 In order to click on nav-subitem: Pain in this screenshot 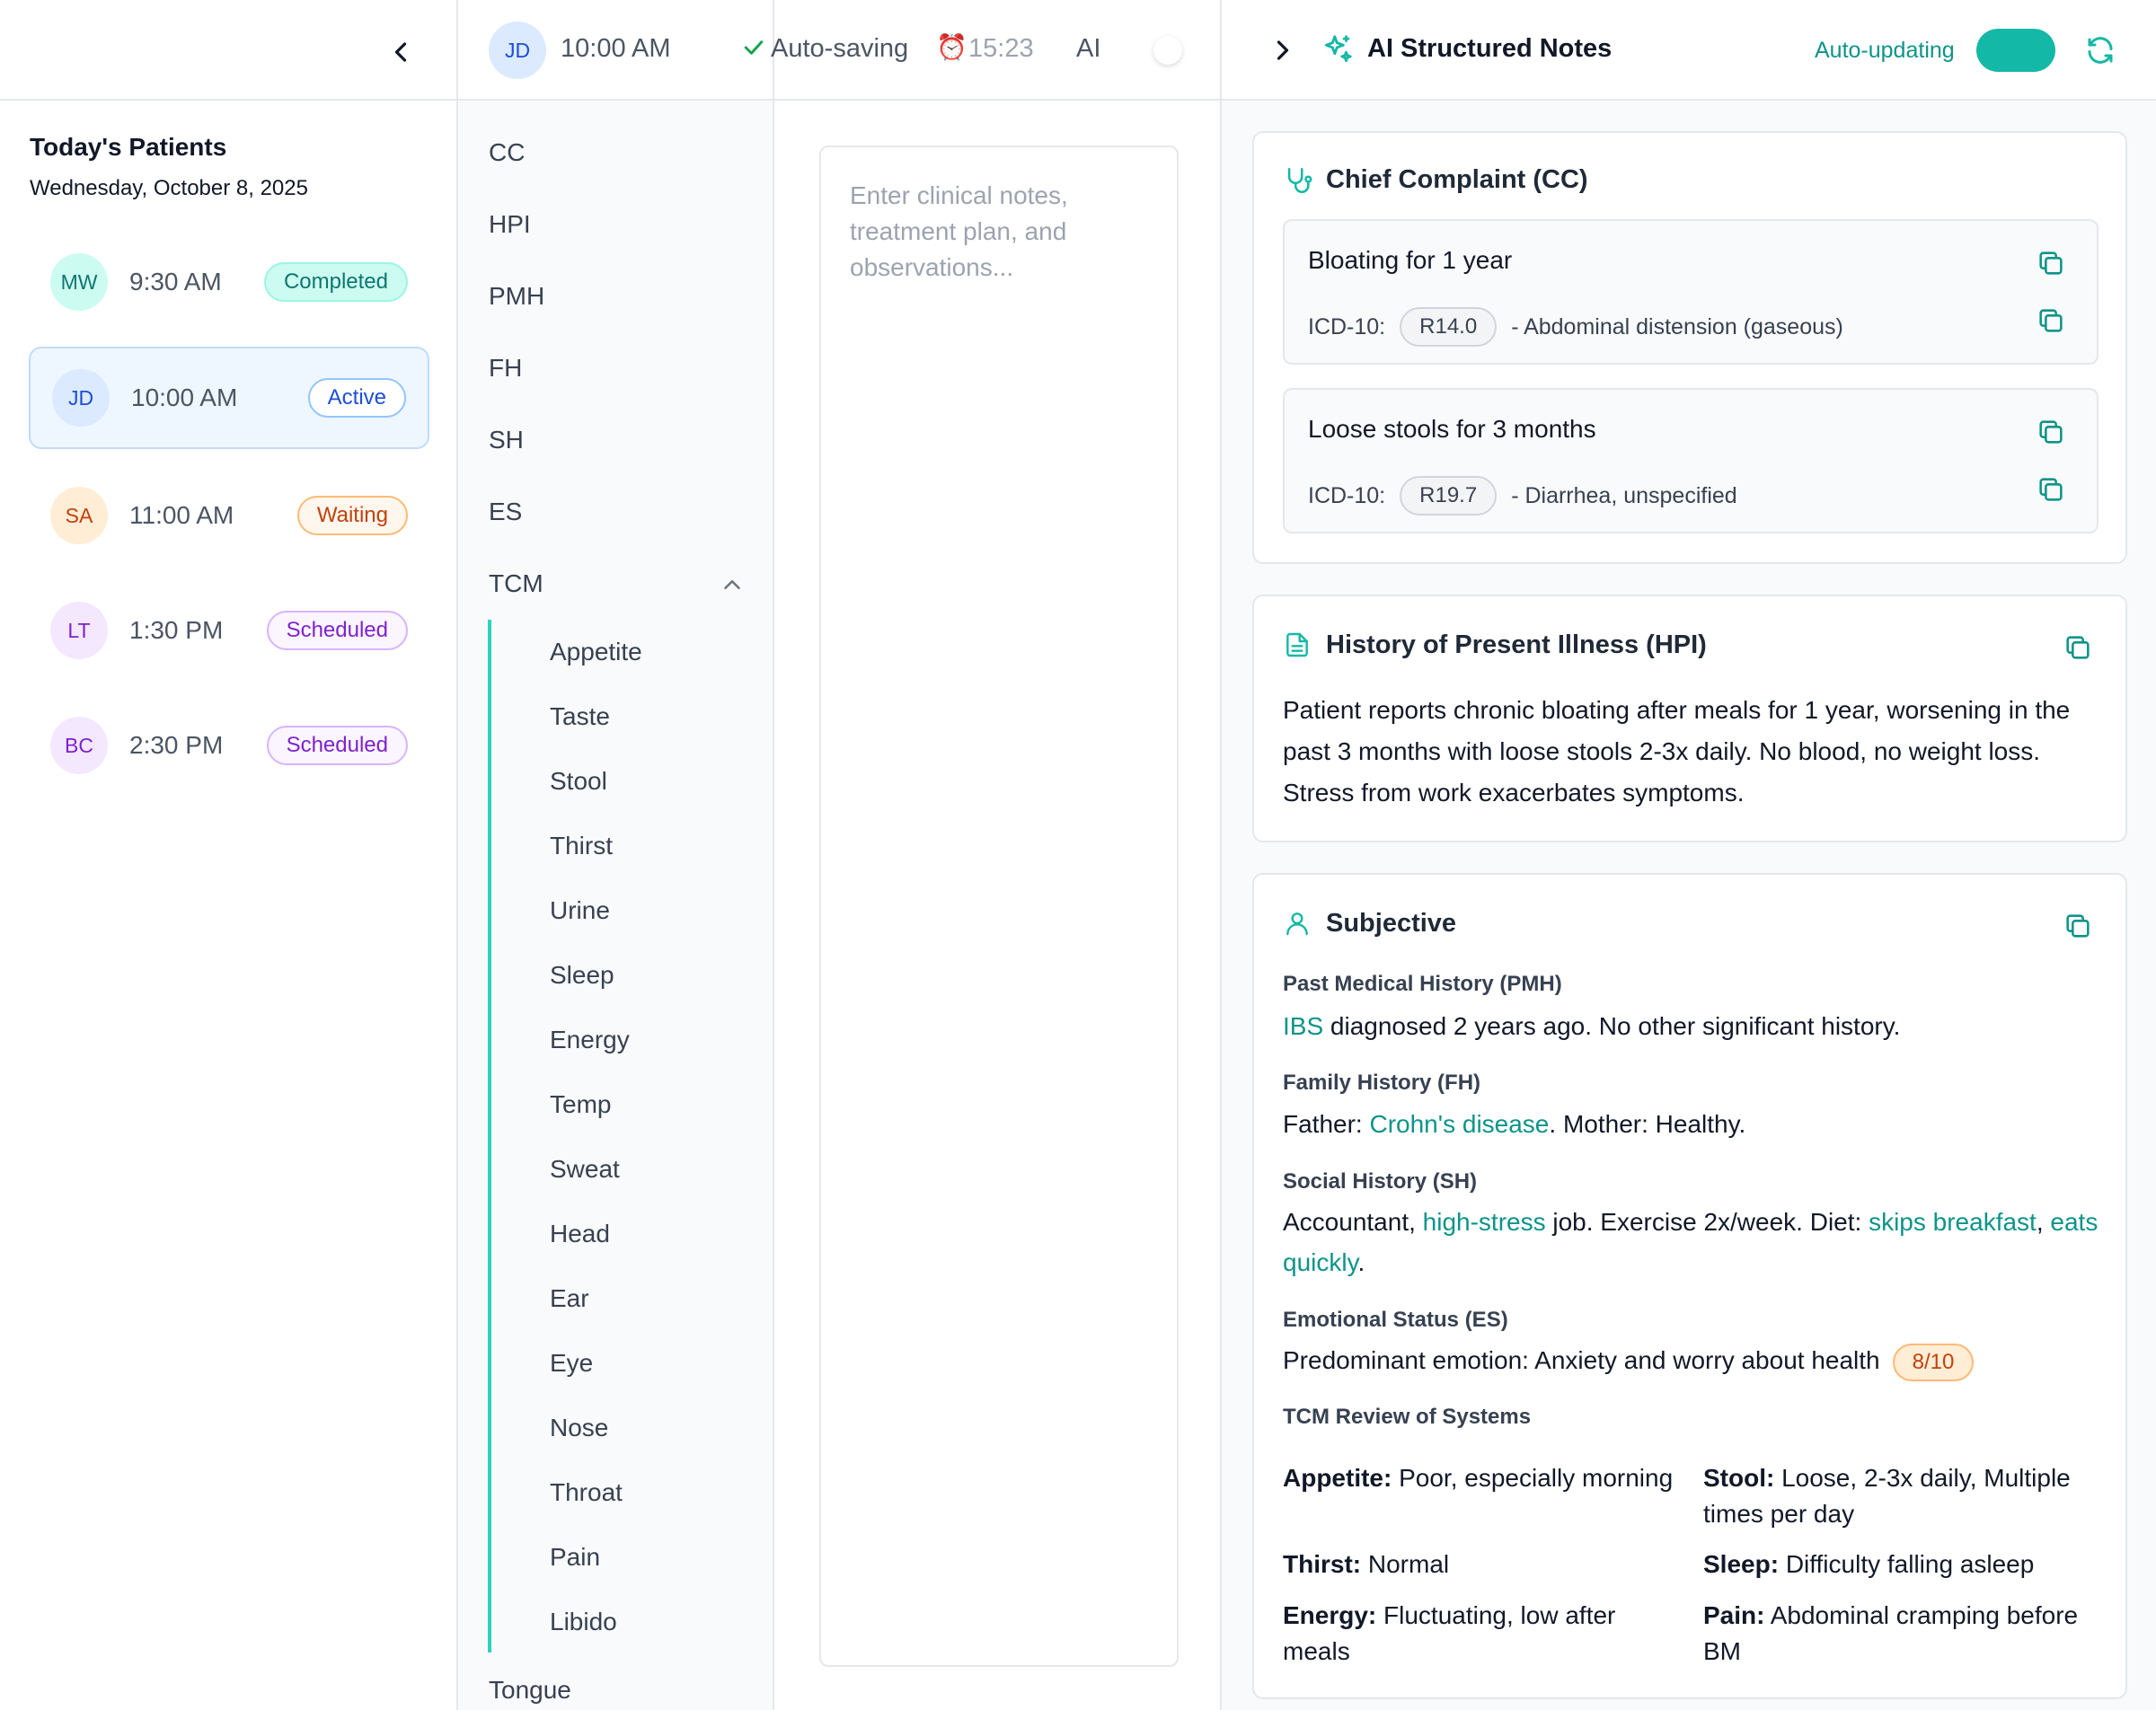, I will do `click(575, 1557)`.